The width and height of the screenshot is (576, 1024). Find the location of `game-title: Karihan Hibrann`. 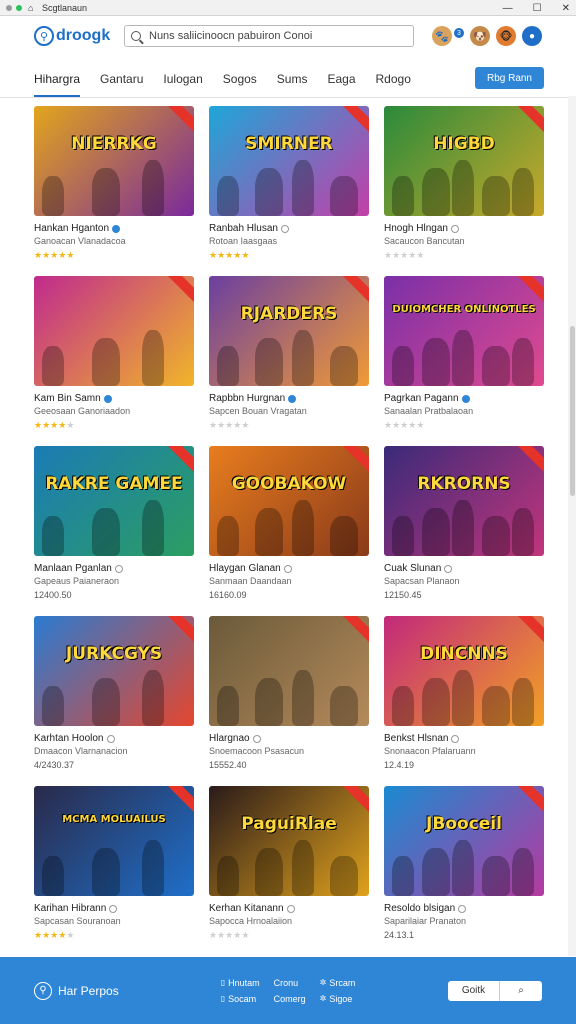

game-title: Karihan Hibrann is located at coordinates (114, 908).